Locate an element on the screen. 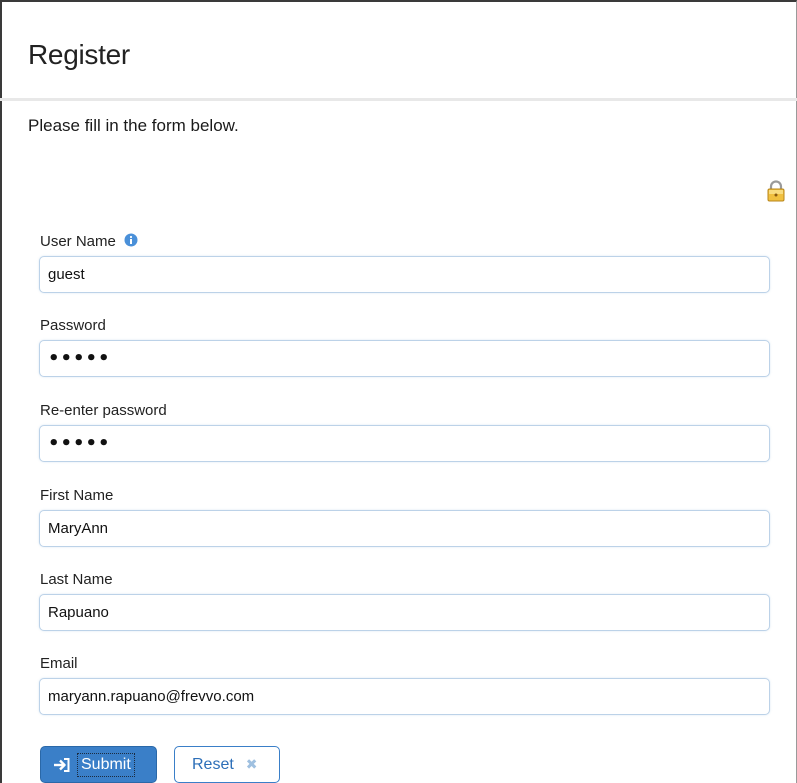  first-name-input is located at coordinates (404, 528).